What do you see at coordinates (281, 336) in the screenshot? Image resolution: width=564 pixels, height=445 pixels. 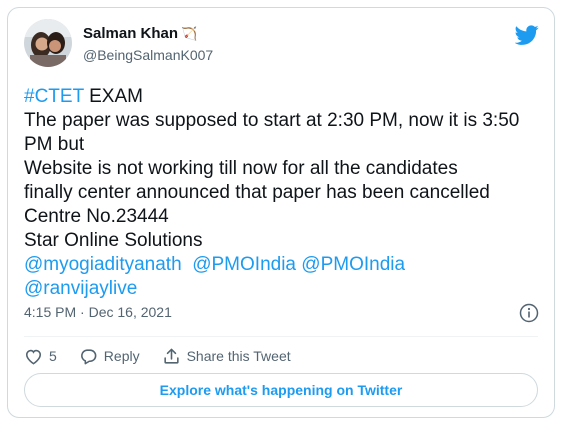 I see `divider` at bounding box center [281, 336].